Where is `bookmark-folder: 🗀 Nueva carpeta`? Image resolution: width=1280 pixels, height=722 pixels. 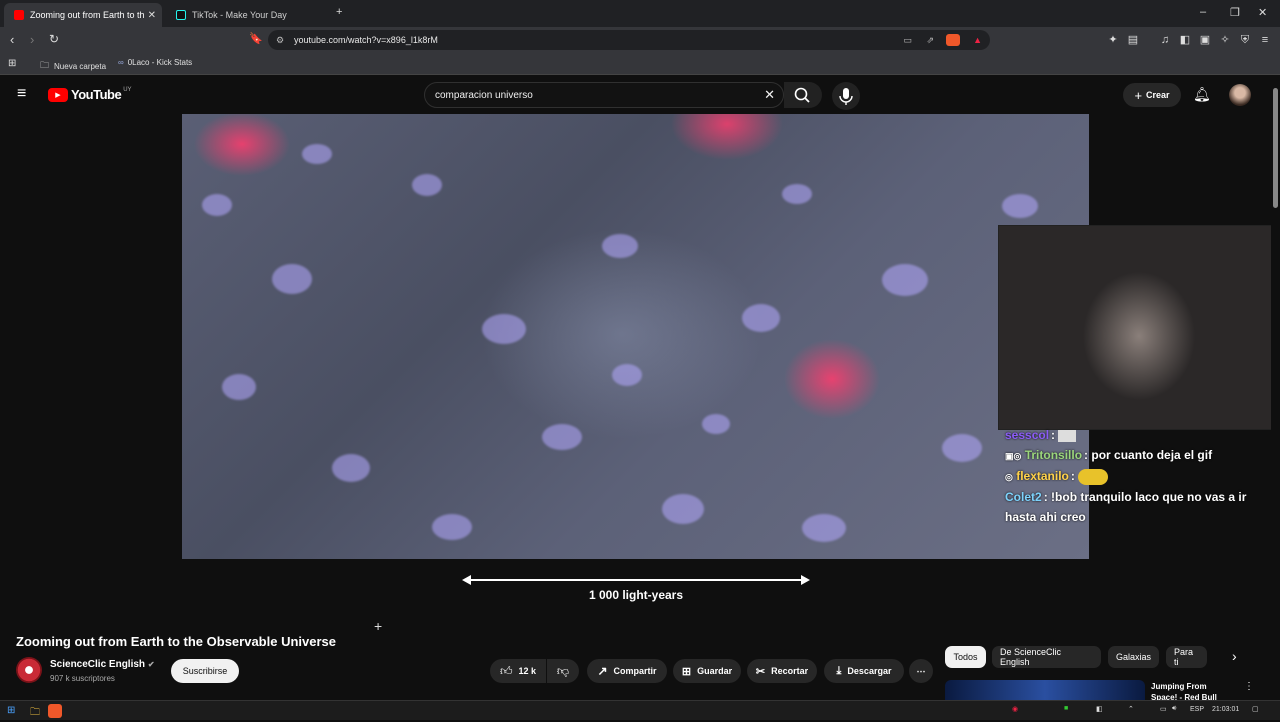
bookmark-folder: 🗀 Nueva carpeta is located at coordinates (73, 66).